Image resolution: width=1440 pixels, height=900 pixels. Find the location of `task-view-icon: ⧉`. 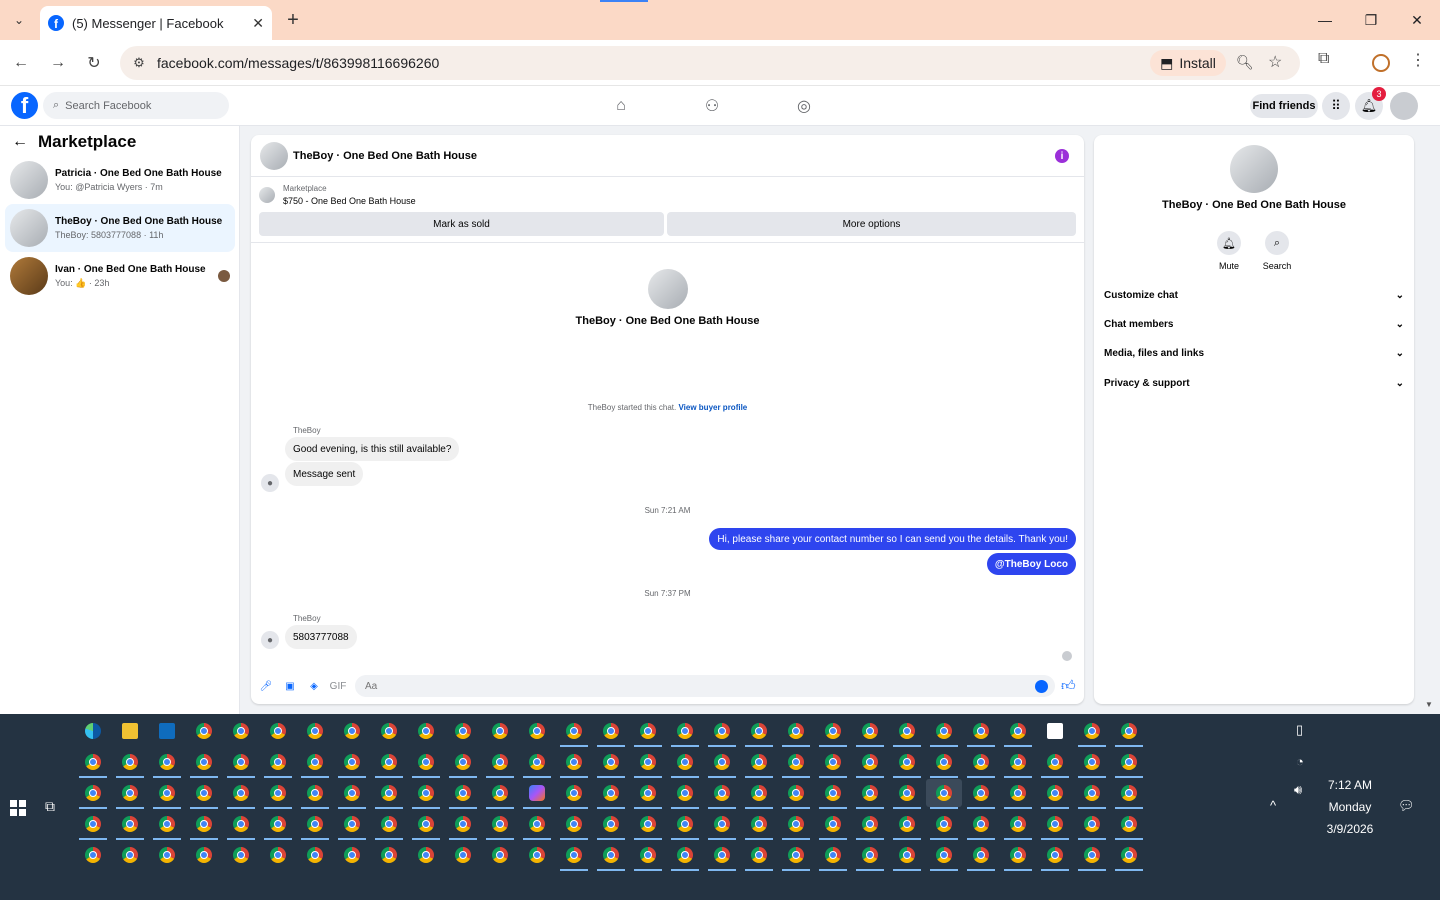

task-view-icon: ⧉ is located at coordinates (54, 807).